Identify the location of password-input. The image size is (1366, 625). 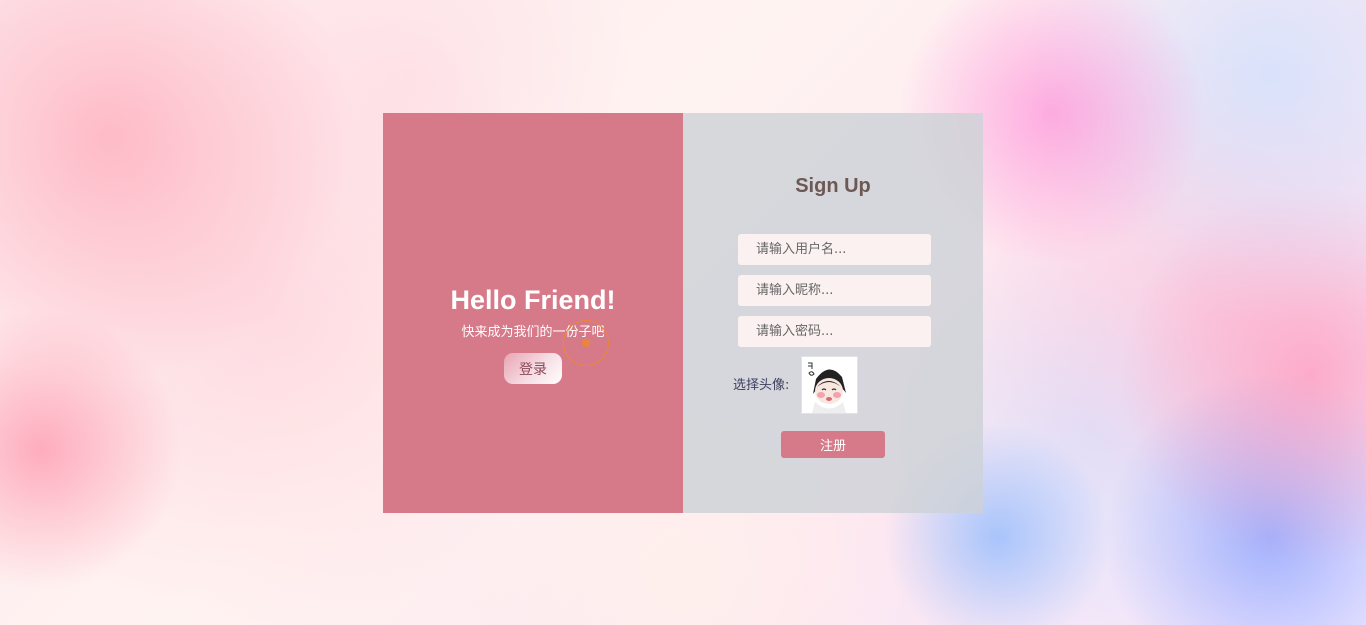
(834, 331).